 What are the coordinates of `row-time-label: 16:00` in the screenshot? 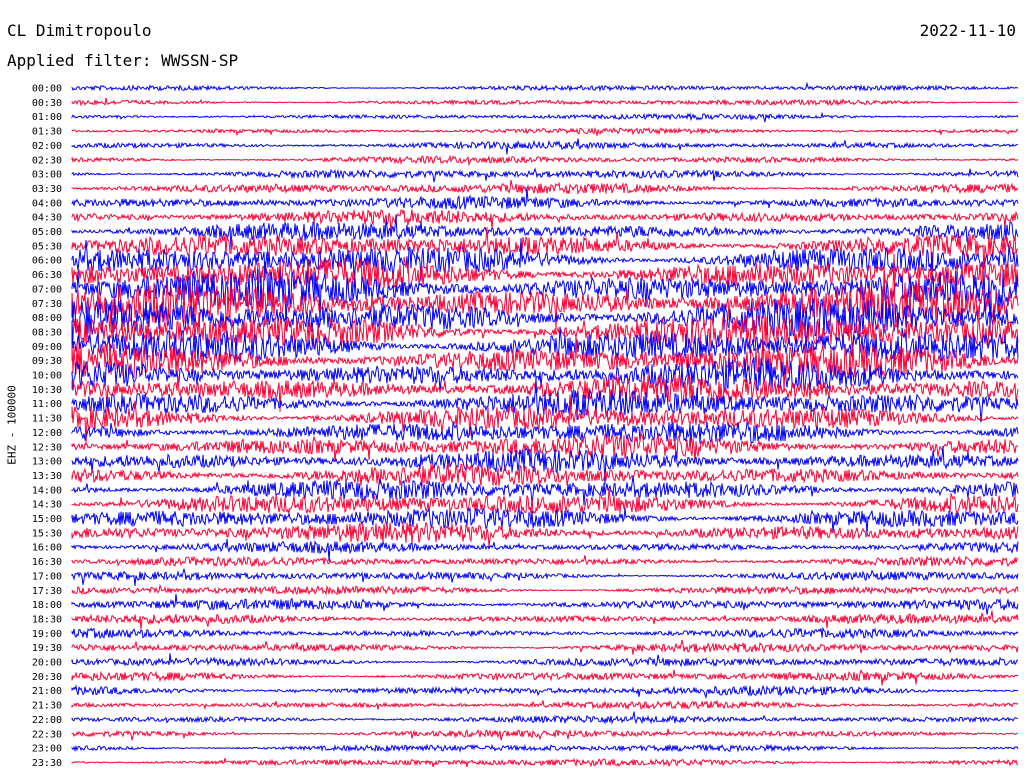 It's located at (47, 548).